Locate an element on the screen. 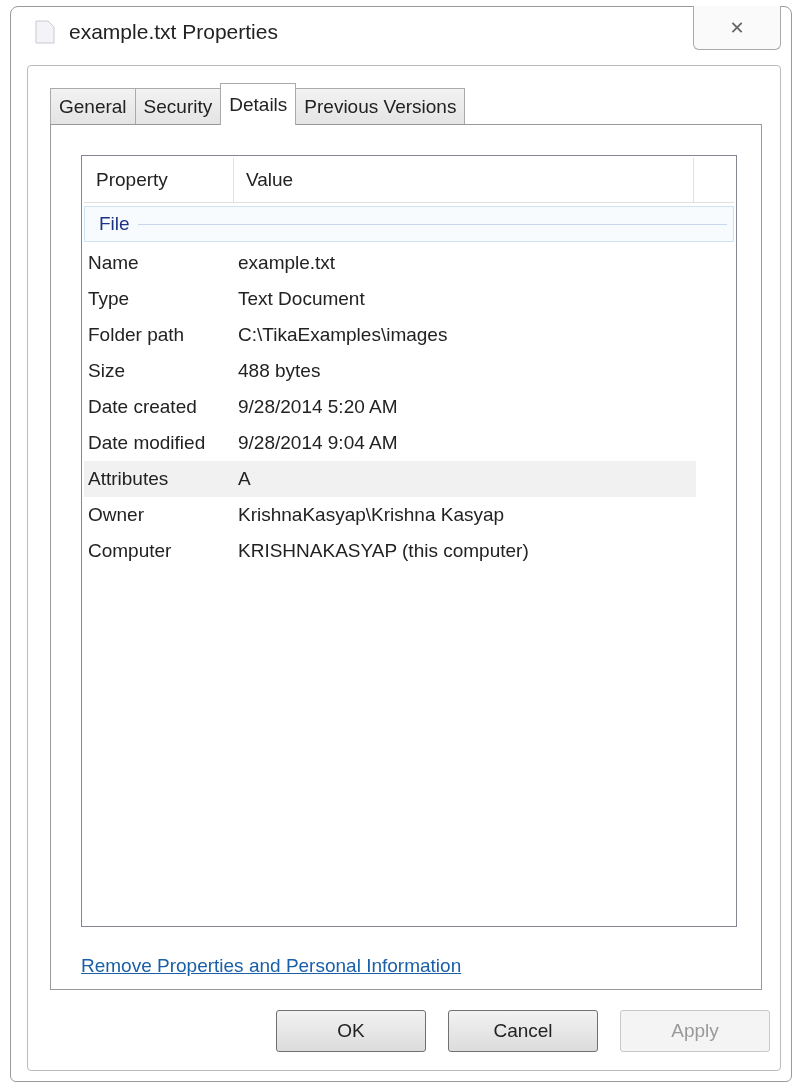  column-header: Property is located at coordinates (159, 180).